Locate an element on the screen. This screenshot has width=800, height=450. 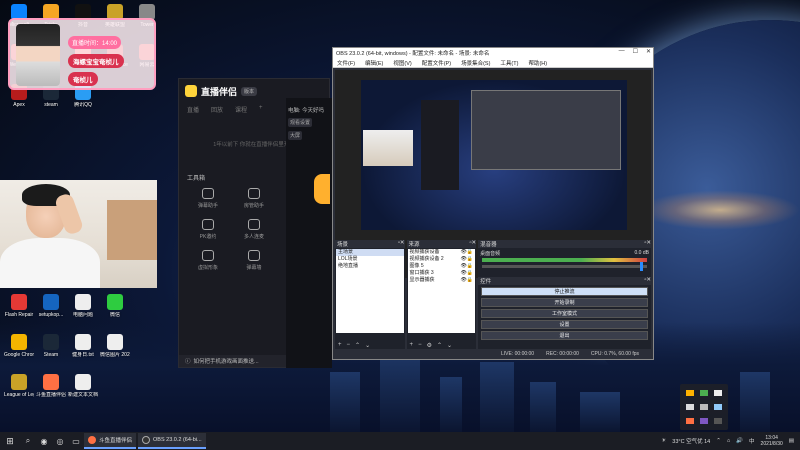
zbbl-tab-replay: 回放 is located at coordinates (217, 109).